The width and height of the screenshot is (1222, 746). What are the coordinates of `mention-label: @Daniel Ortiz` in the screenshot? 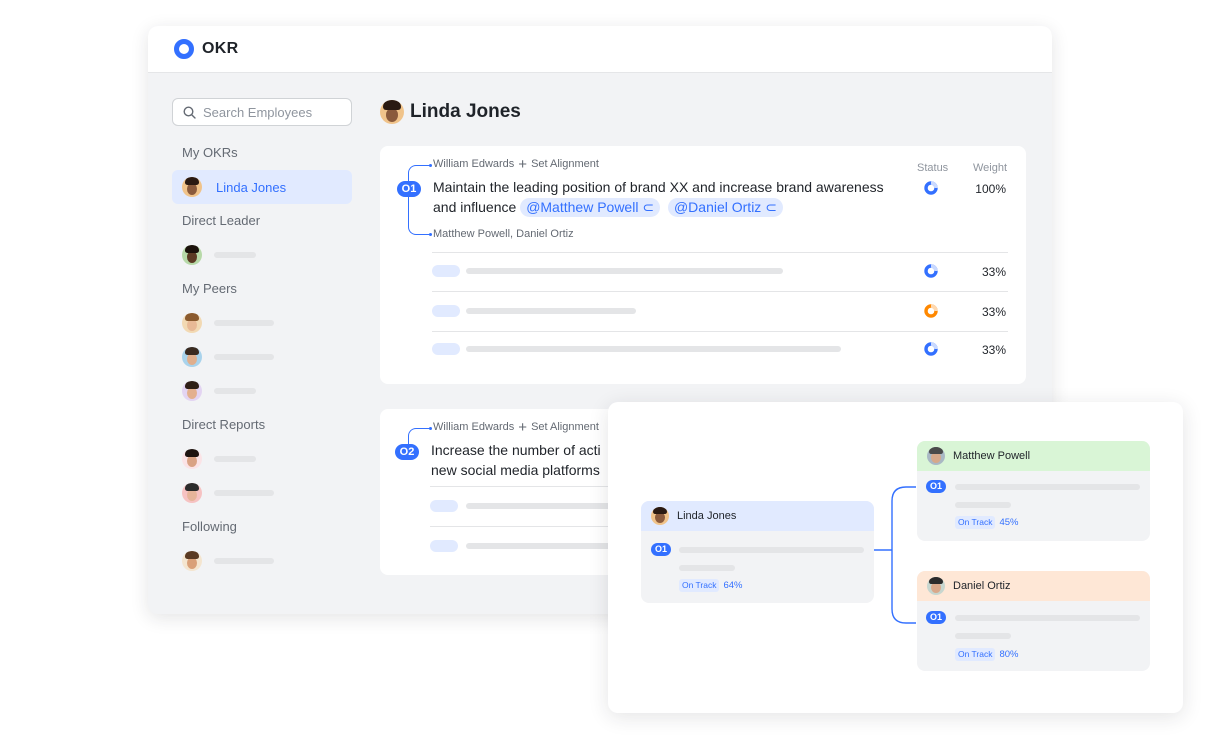 It's located at (717, 207).